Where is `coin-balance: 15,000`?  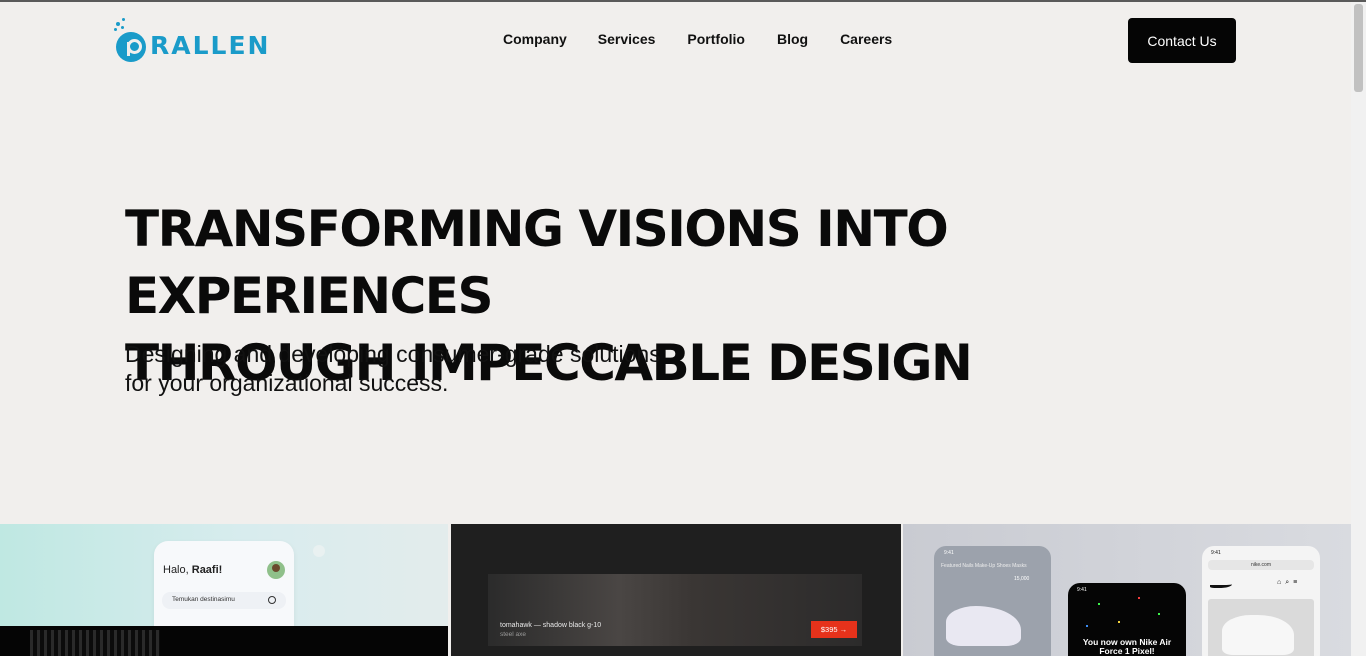 coin-balance: 15,000 is located at coordinates (1022, 579).